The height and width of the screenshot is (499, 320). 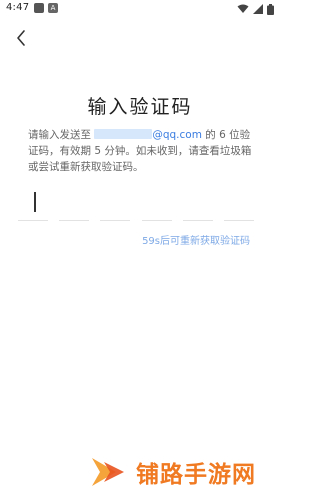 I want to click on status-bar: 4:47 A, so click(x=140, y=9).